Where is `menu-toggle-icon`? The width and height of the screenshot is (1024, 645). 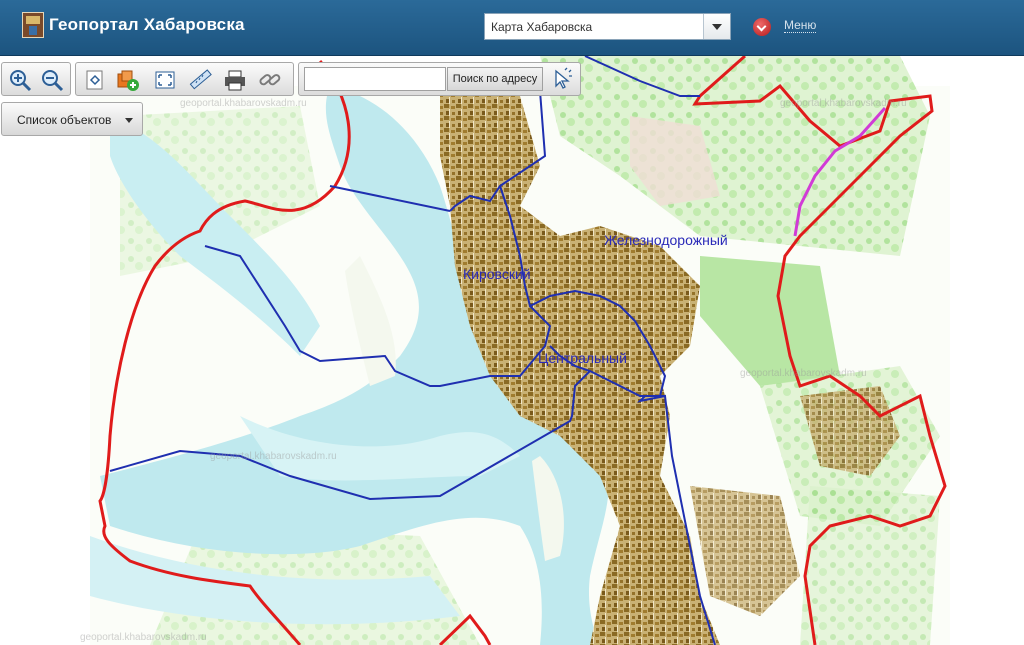 menu-toggle-icon is located at coordinates (762, 27).